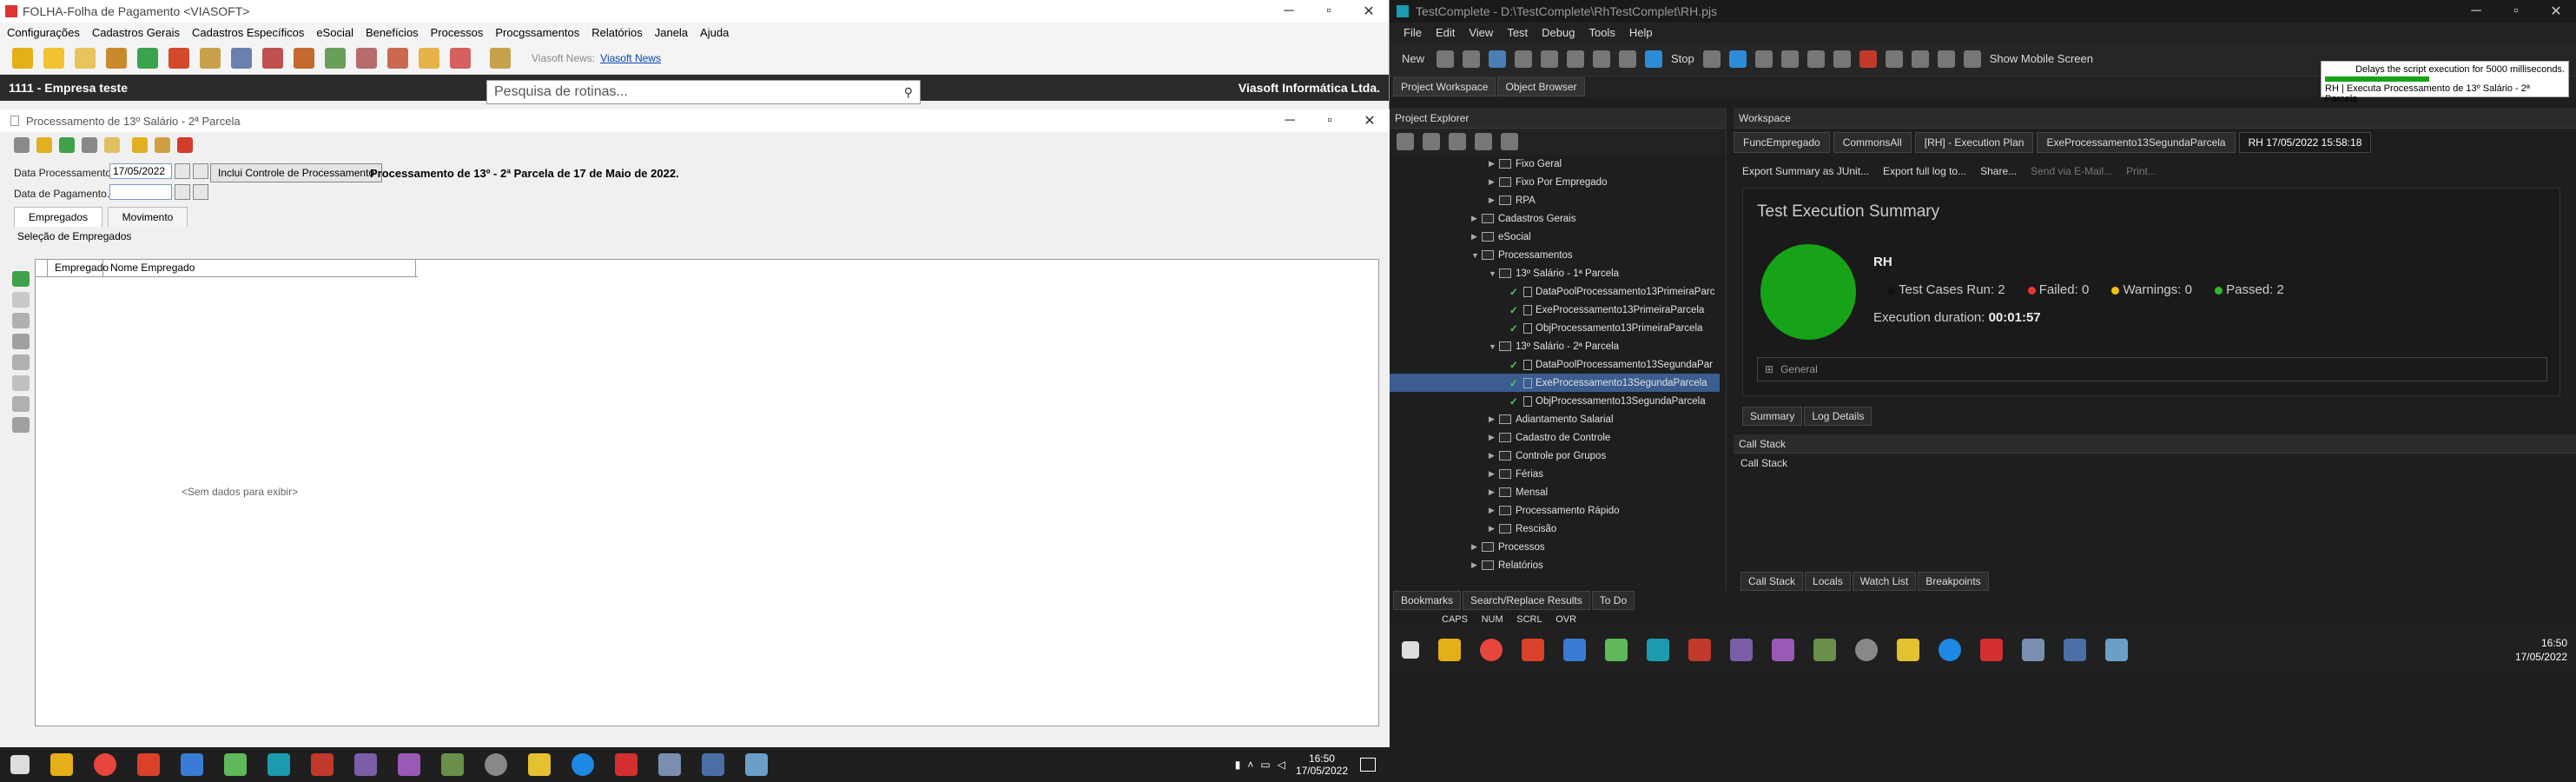  What do you see at coordinates (117, 58) in the screenshot?
I see `box-icon` at bounding box center [117, 58].